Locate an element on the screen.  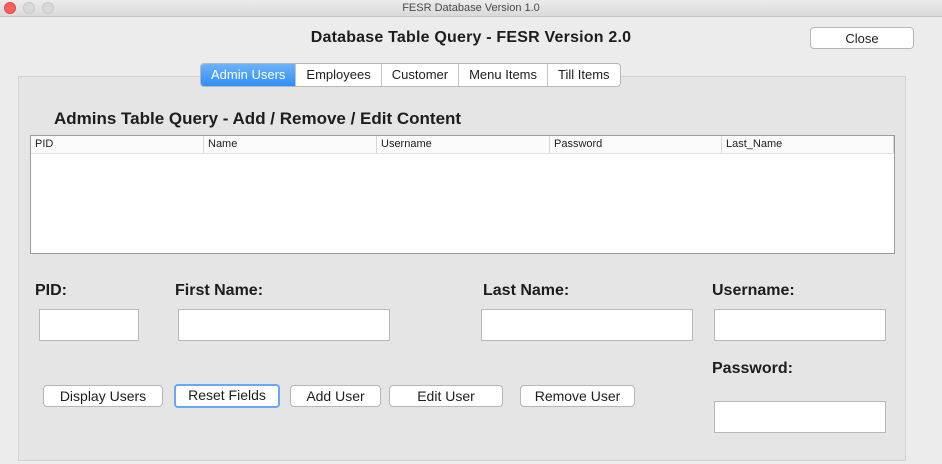
add-user-button: Add User is located at coordinates (335, 396).